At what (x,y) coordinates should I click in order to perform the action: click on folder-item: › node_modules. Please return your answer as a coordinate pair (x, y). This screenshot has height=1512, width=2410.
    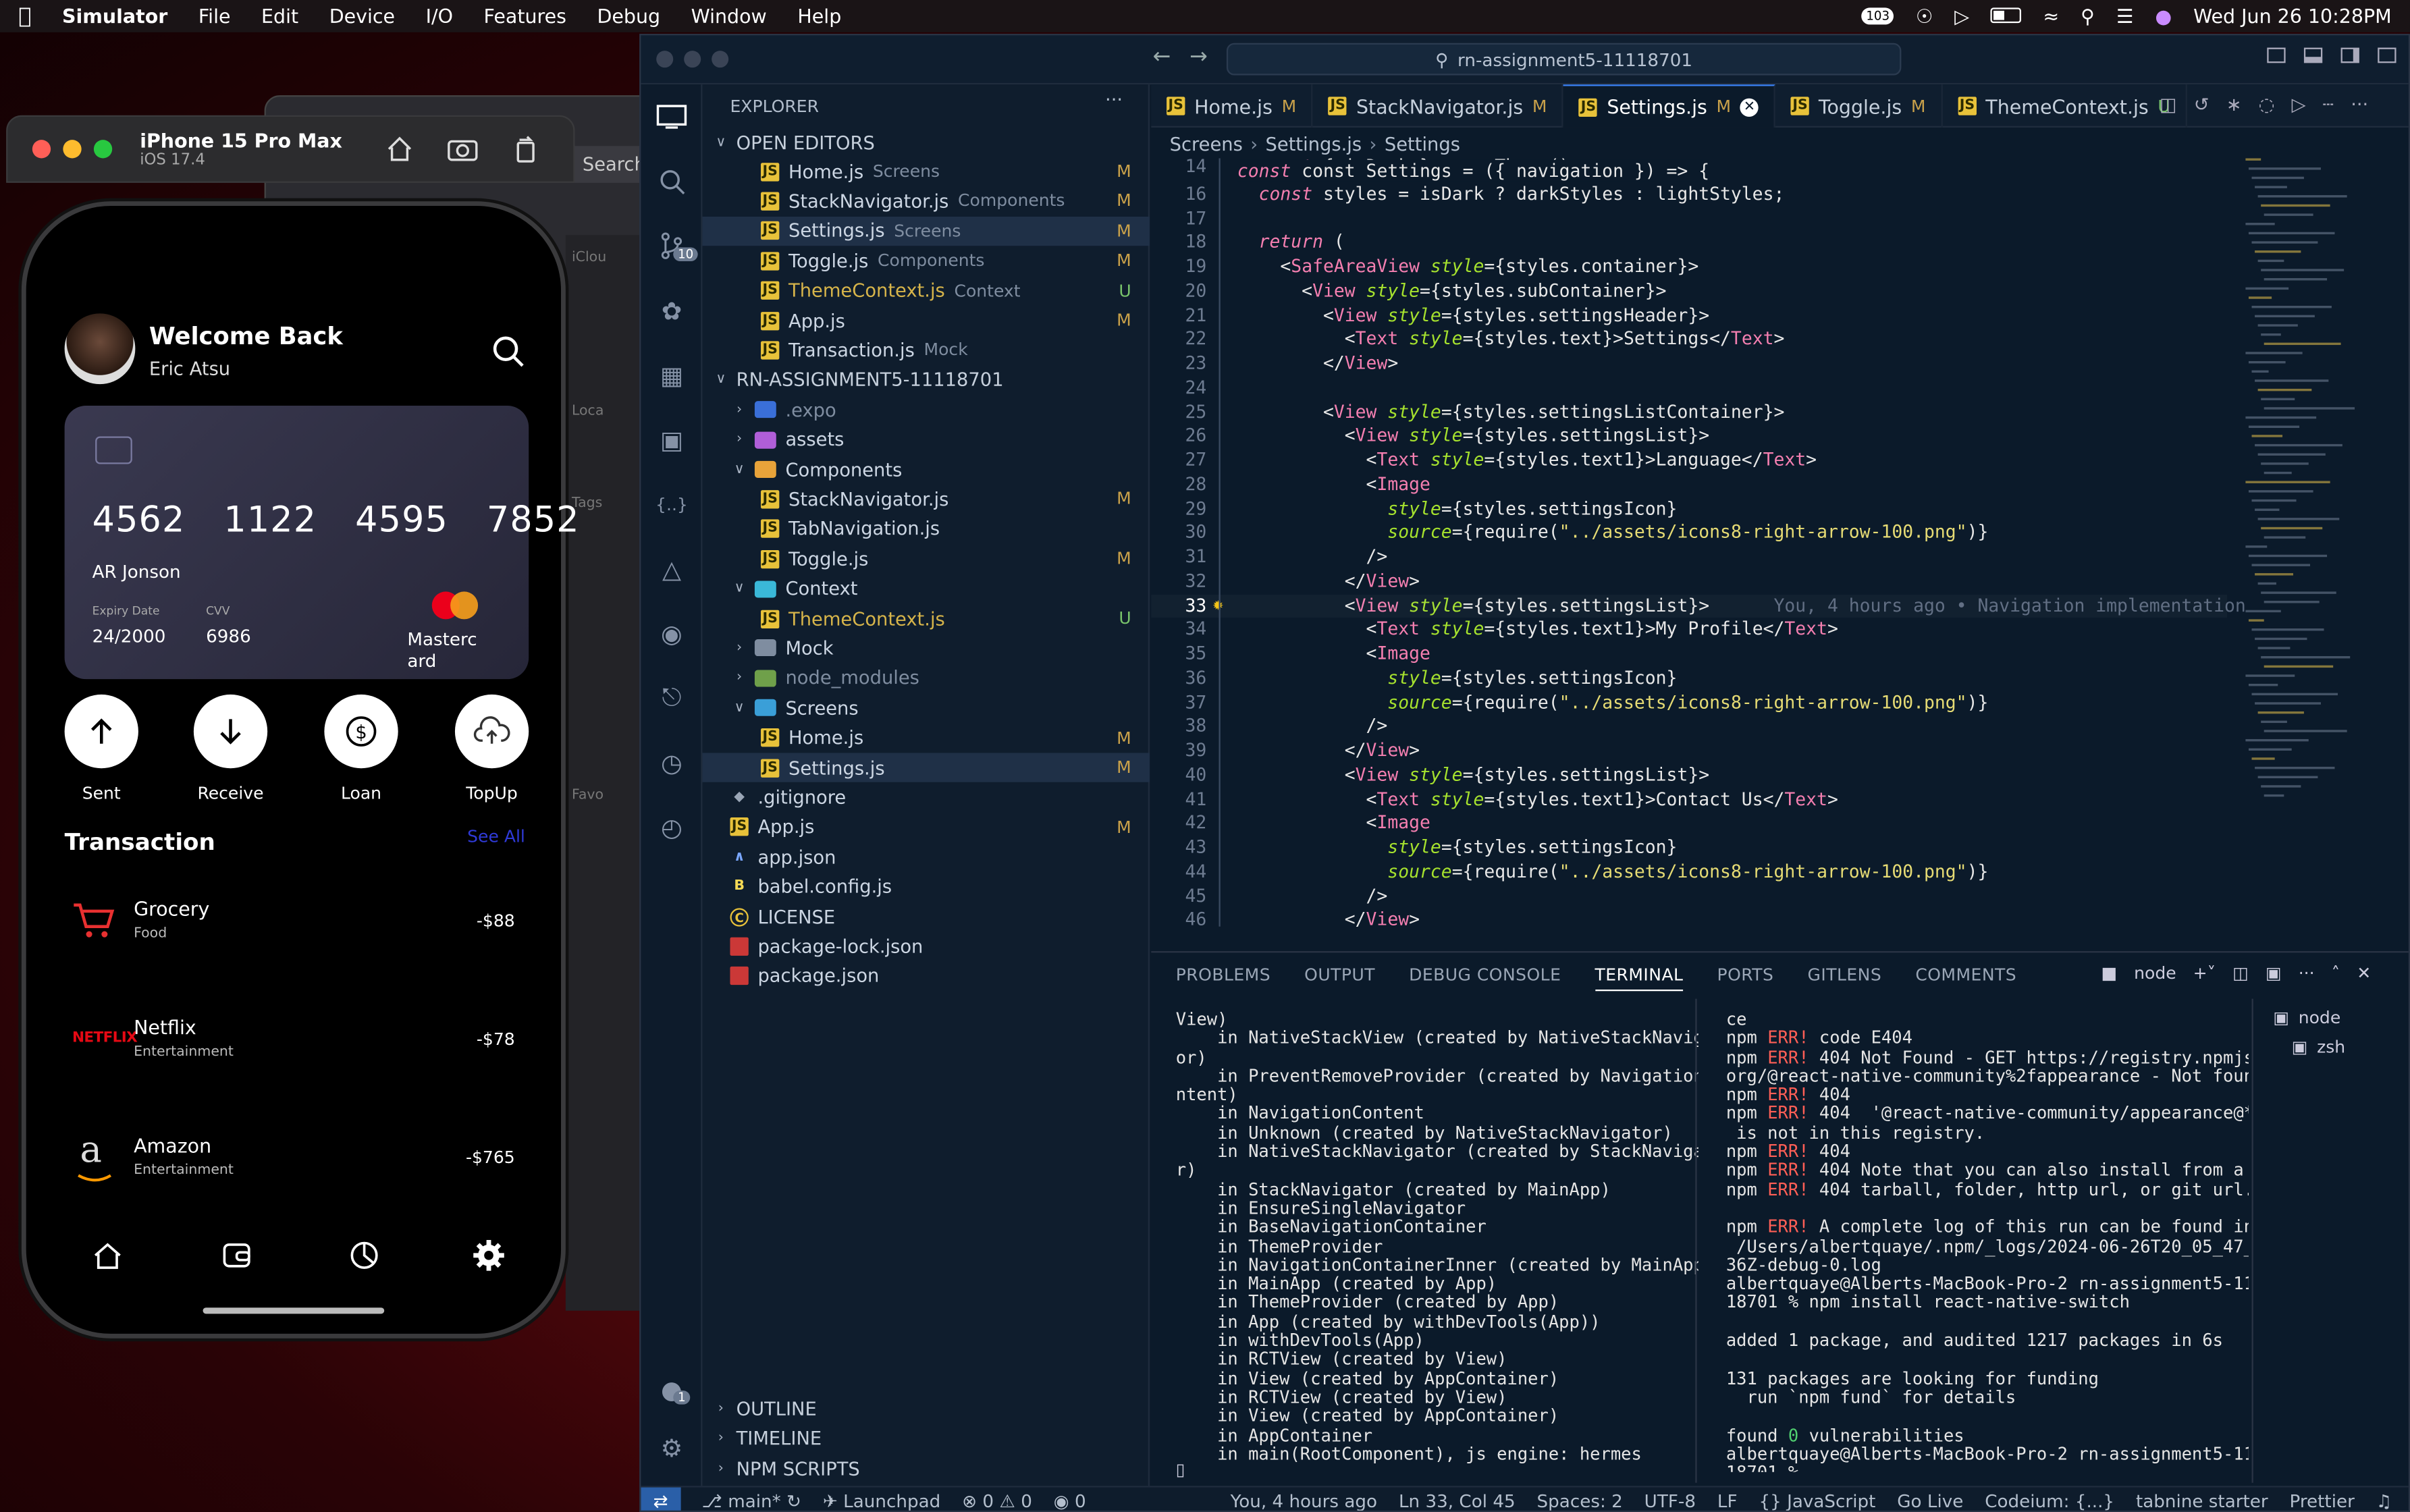
    Looking at the image, I should click on (926, 678).